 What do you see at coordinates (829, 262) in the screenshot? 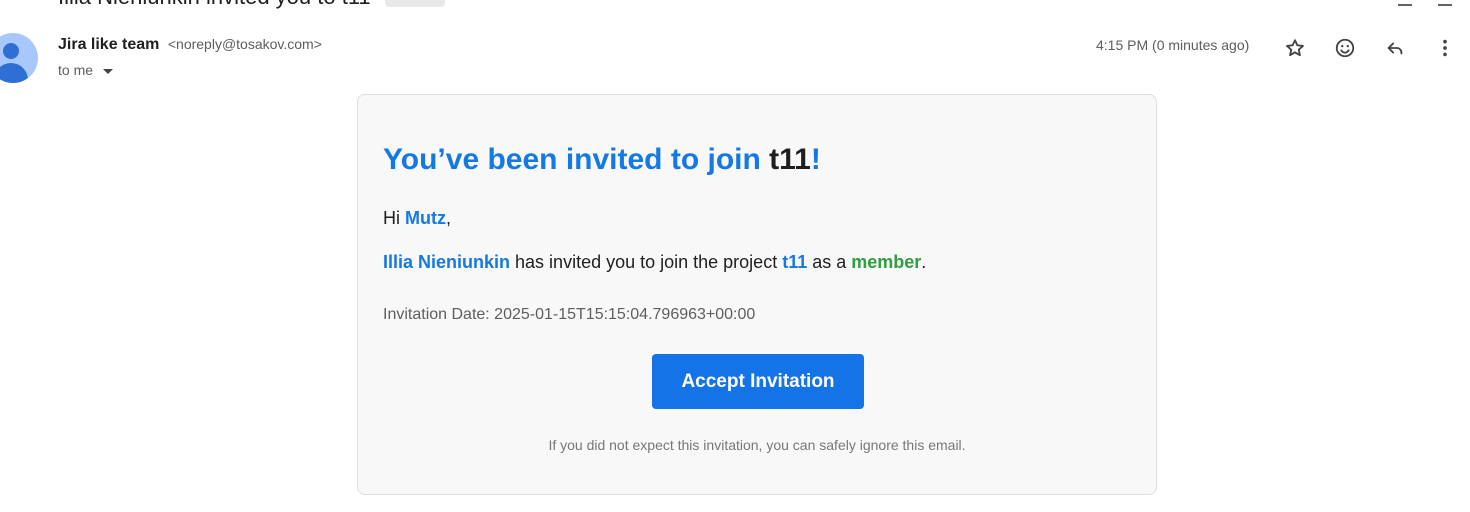
I see `as-a-text: as a` at bounding box center [829, 262].